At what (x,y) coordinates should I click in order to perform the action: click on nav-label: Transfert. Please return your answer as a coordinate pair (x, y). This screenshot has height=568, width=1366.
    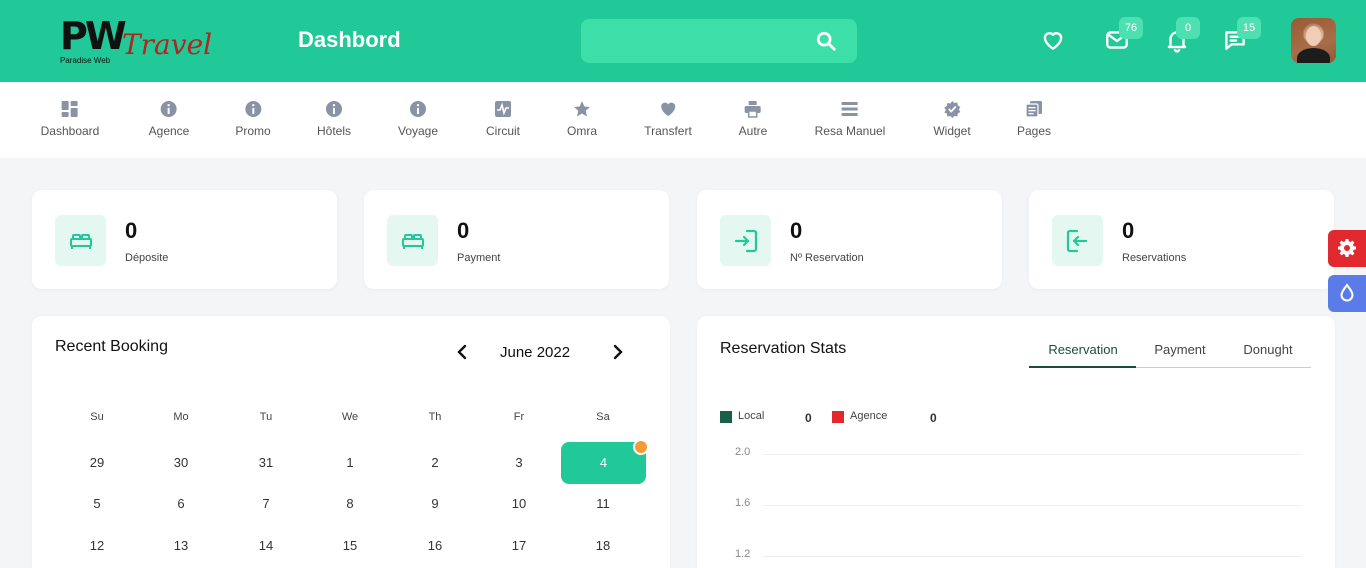
    Looking at the image, I should click on (668, 131).